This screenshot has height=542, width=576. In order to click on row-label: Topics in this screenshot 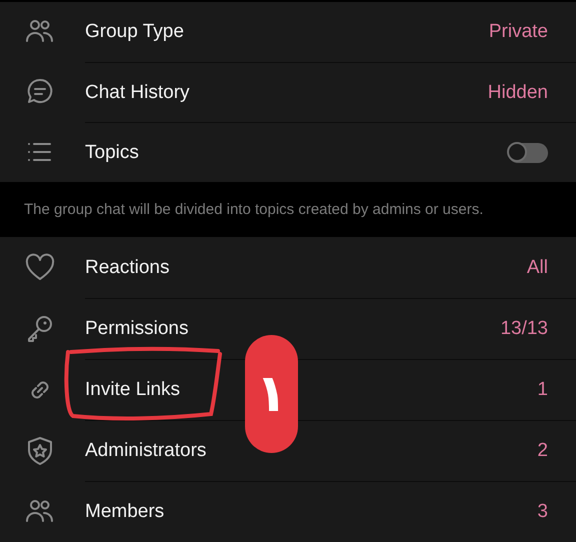, I will do `click(112, 152)`.